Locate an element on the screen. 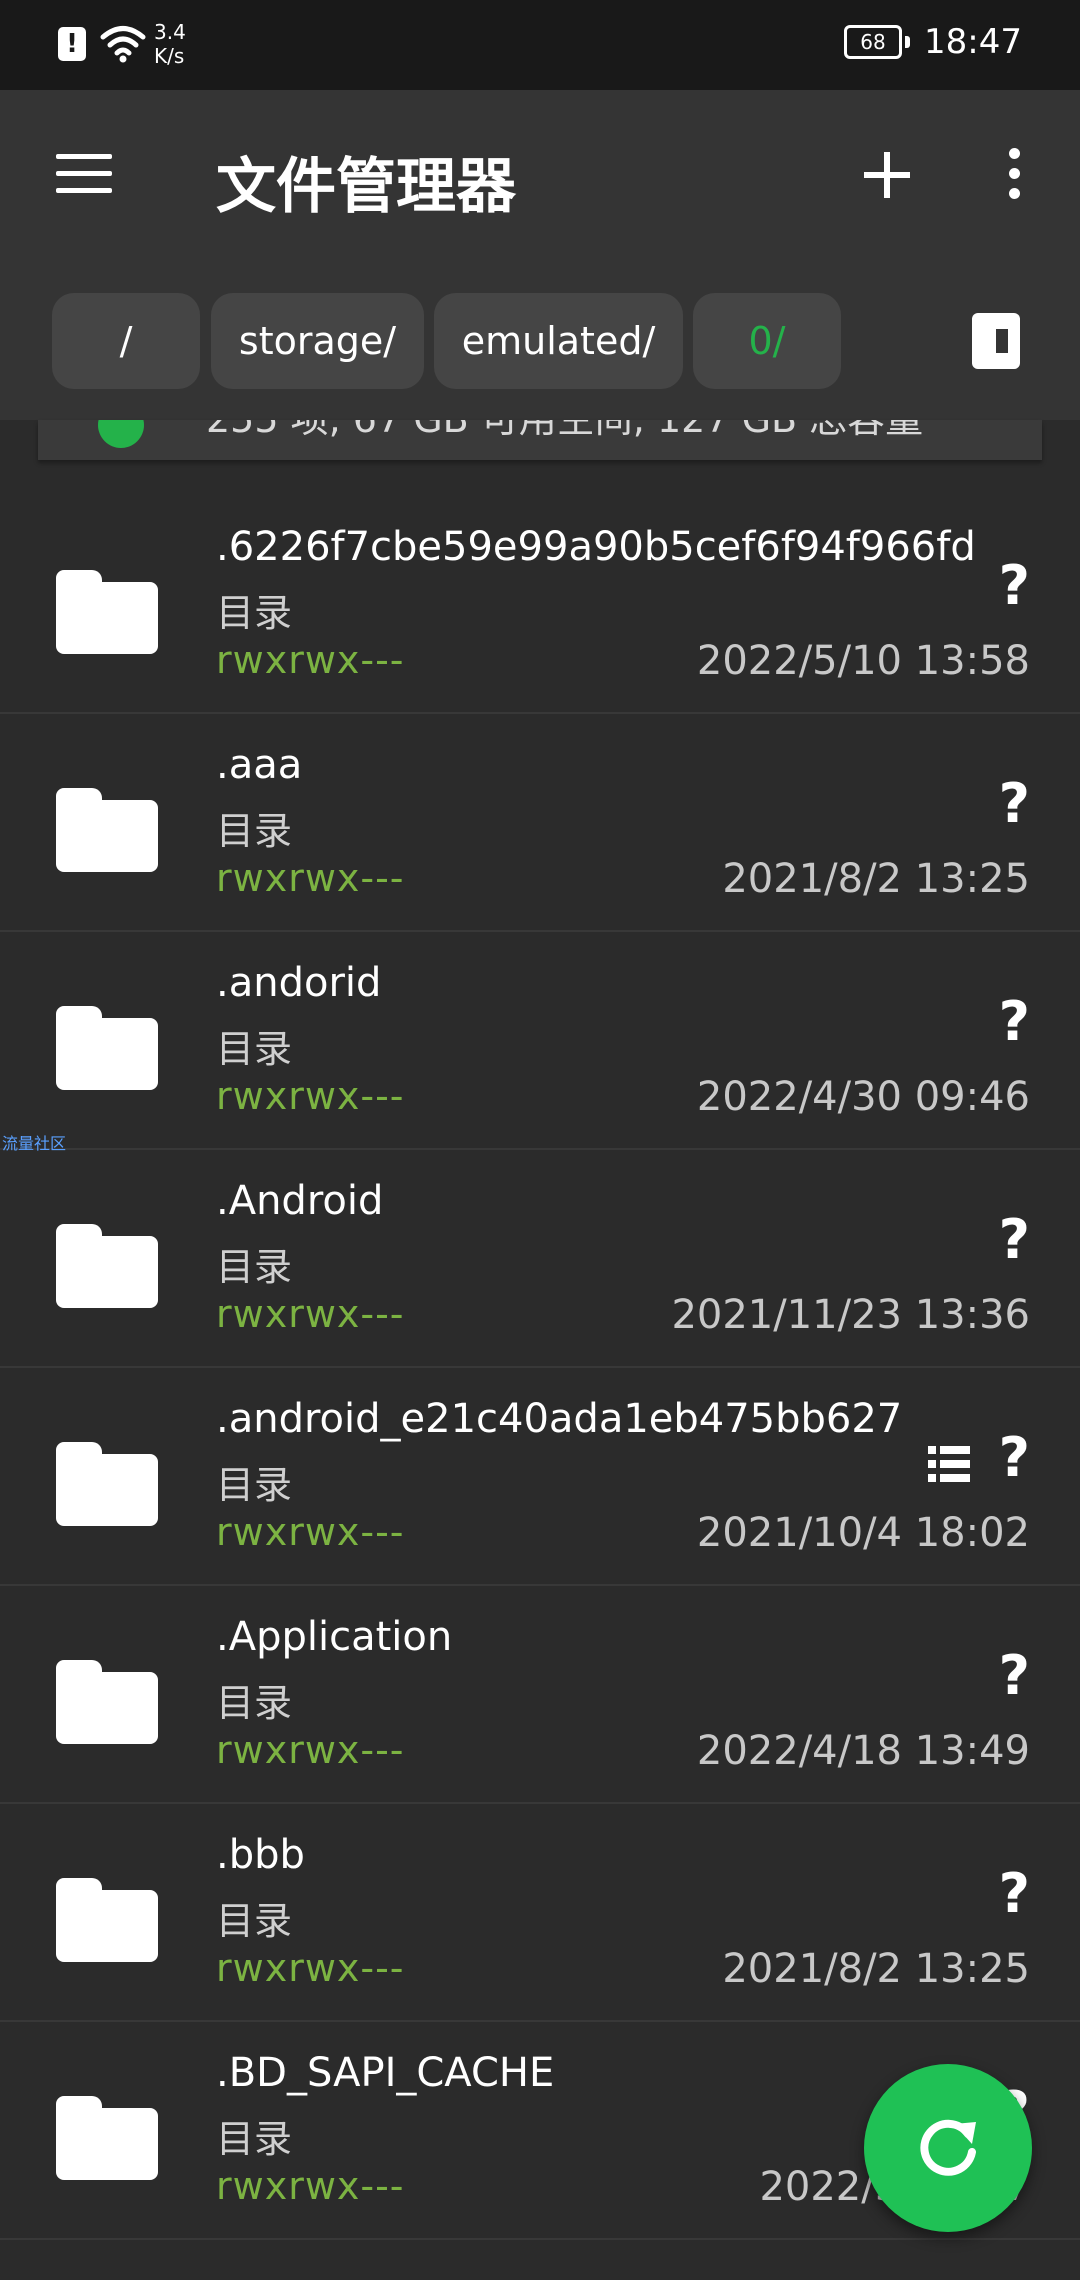 Image resolution: width=1080 pixels, height=2280 pixels. battery-tip is located at coordinates (908, 42).